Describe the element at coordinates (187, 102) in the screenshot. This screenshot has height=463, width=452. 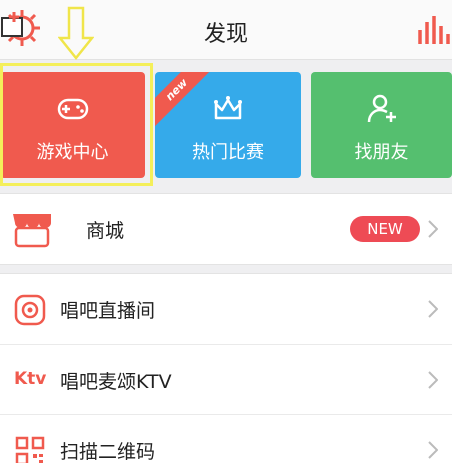
I see `new-ribbon: new` at that location.